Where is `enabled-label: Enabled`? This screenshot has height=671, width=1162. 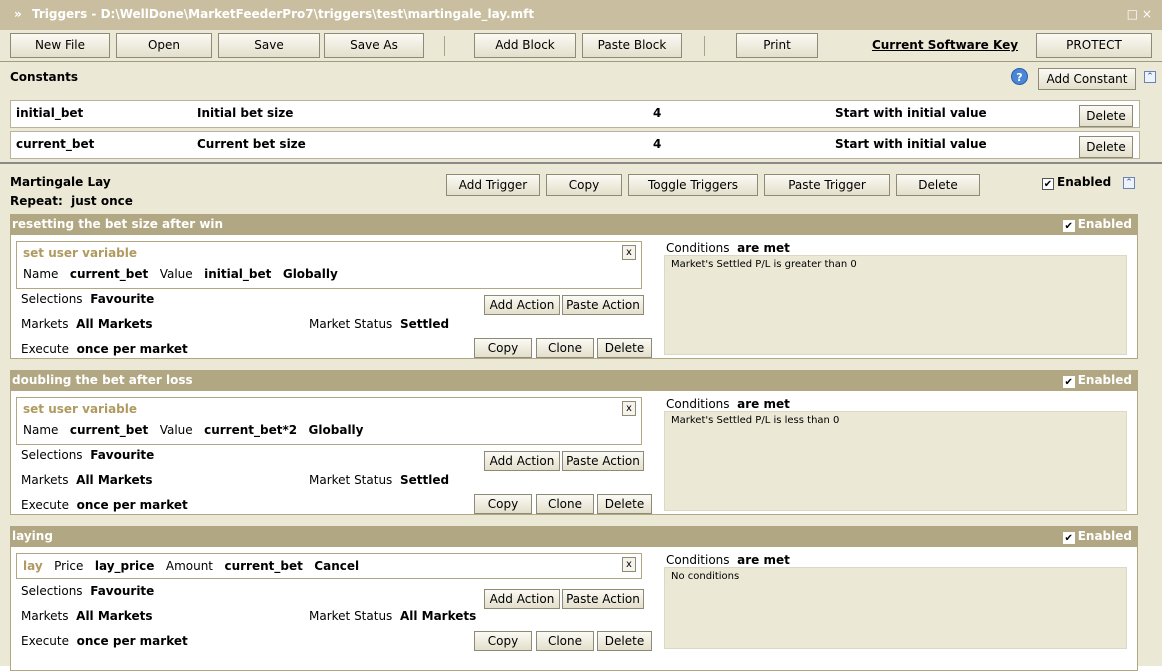
enabled-label: Enabled is located at coordinates (1104, 224).